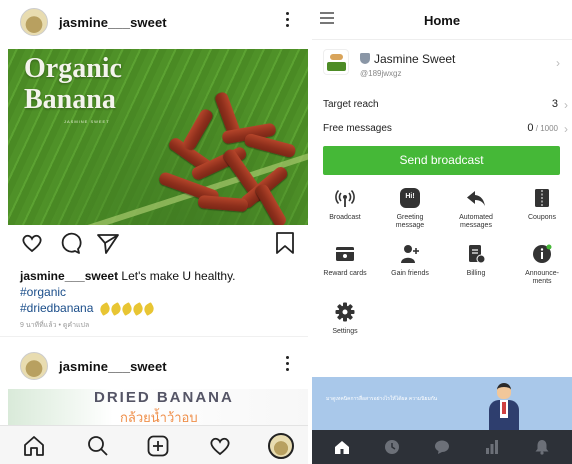 Image resolution: width=572 pixels, height=464 pixels. Describe the element at coordinates (477, 254) in the screenshot. I see `billing-icon` at that location.